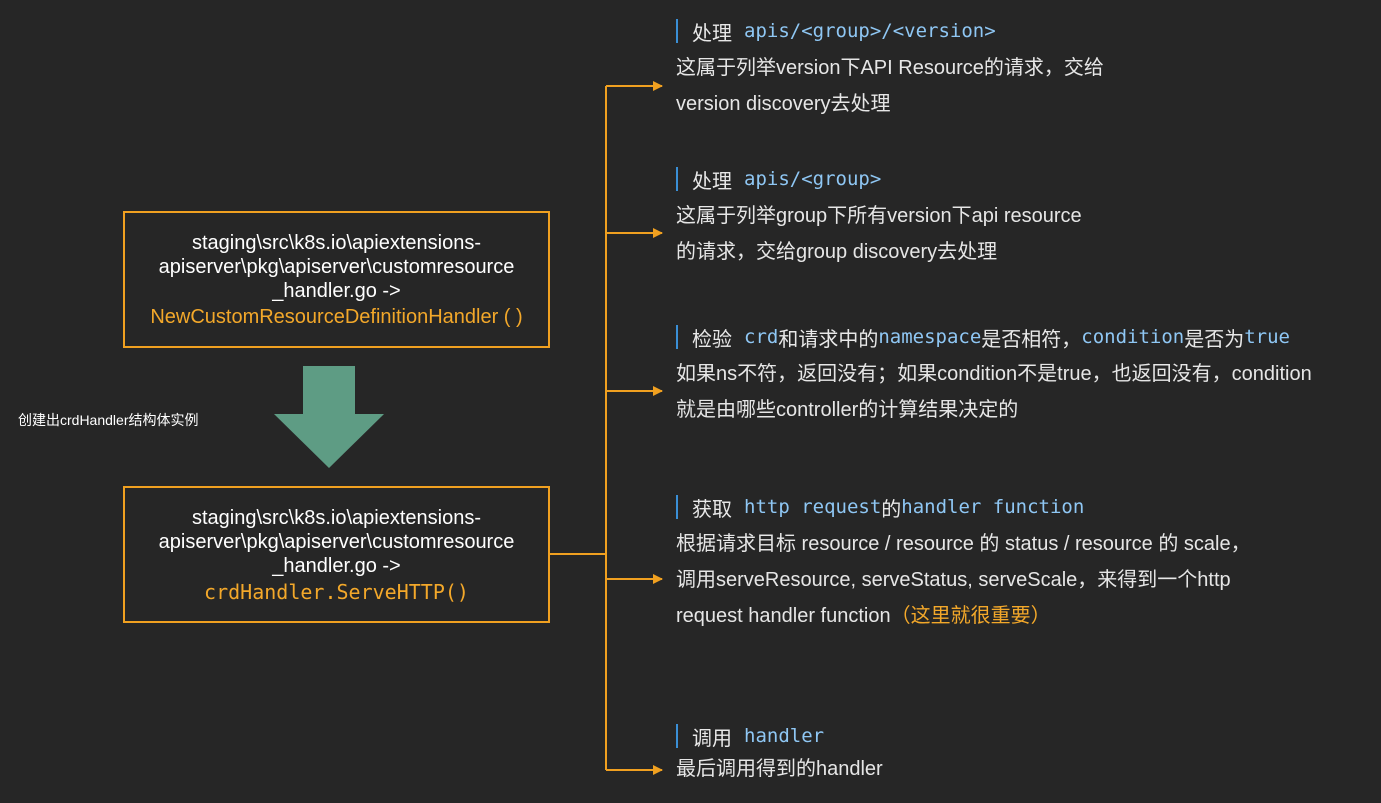  What do you see at coordinates (1031, 339) in the screenshot?
I see `title-text: 是否相符，` at bounding box center [1031, 339].